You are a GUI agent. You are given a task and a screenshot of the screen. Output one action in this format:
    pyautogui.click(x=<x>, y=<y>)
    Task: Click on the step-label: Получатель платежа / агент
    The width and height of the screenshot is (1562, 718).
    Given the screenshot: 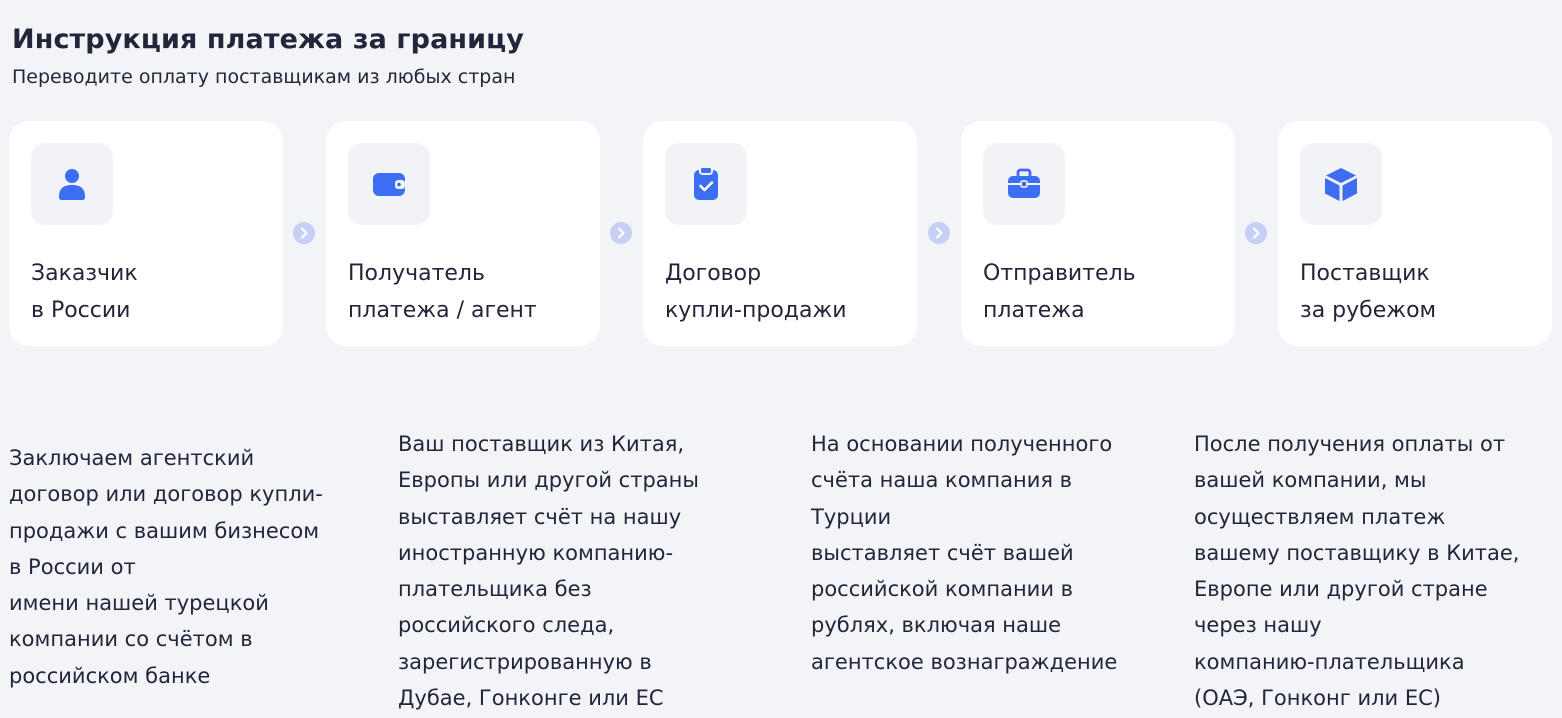 What is the action you would take?
    pyautogui.click(x=442, y=292)
    